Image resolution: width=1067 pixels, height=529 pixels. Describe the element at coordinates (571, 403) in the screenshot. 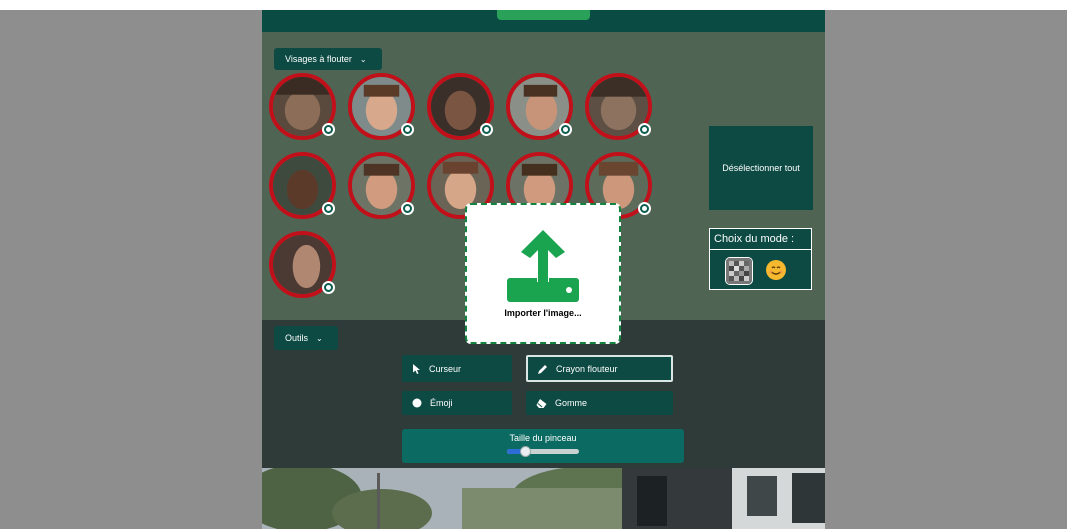

I see `eraser-tool-label: Gomme` at that location.